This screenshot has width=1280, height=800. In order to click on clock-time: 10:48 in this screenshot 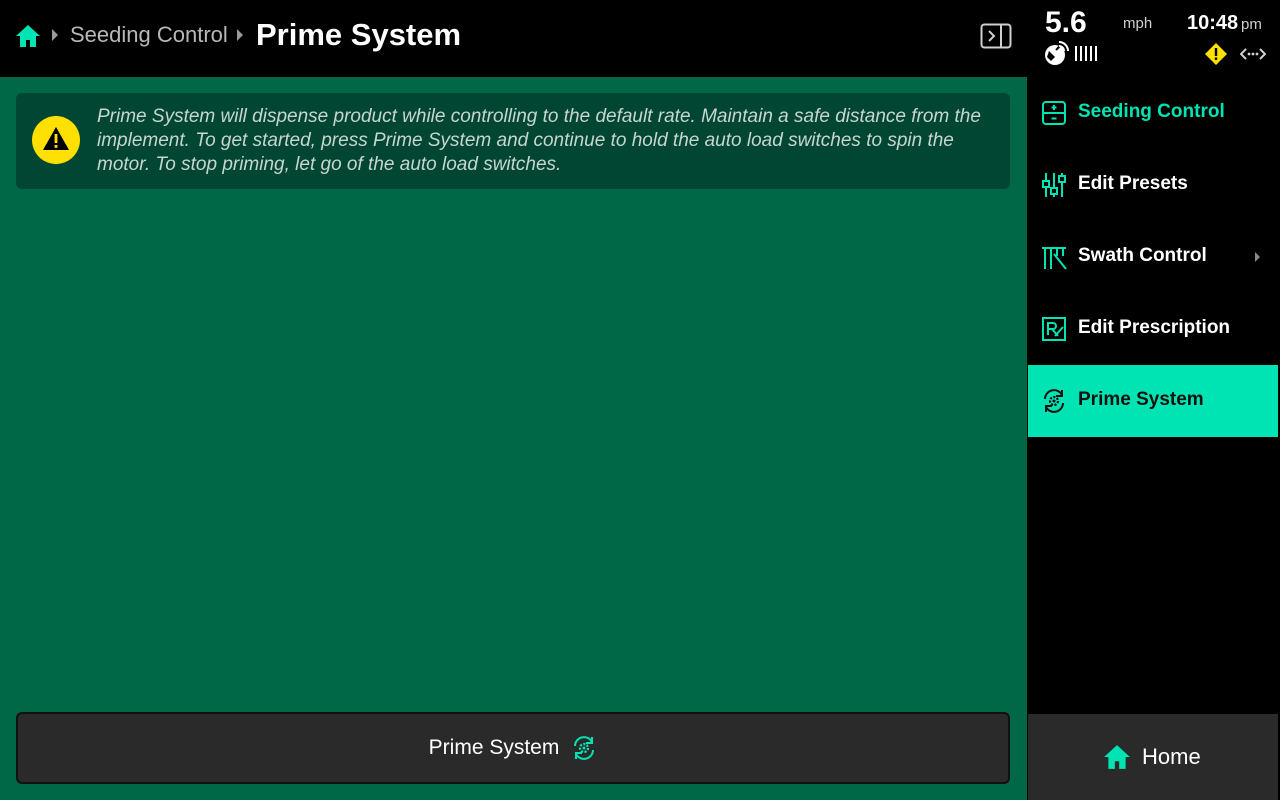, I will do `click(1213, 23)`.